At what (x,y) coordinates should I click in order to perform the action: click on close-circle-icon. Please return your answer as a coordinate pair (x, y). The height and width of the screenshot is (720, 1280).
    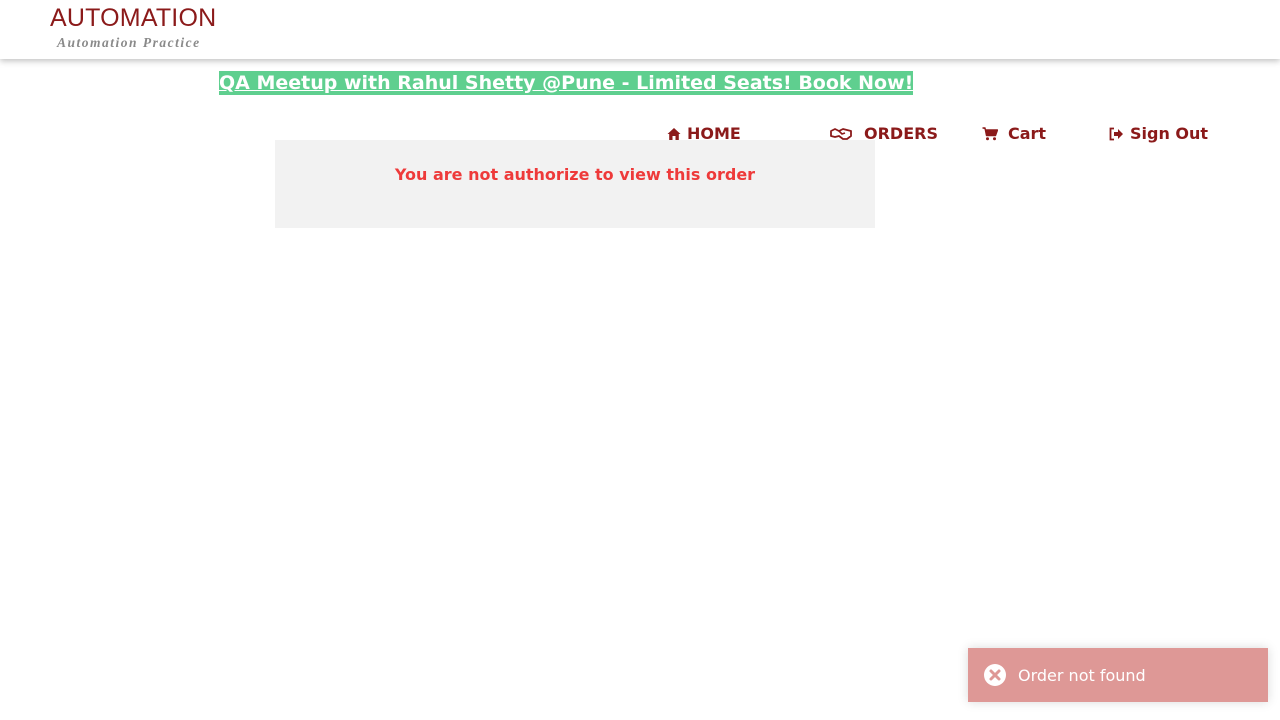
    Looking at the image, I should click on (995, 675).